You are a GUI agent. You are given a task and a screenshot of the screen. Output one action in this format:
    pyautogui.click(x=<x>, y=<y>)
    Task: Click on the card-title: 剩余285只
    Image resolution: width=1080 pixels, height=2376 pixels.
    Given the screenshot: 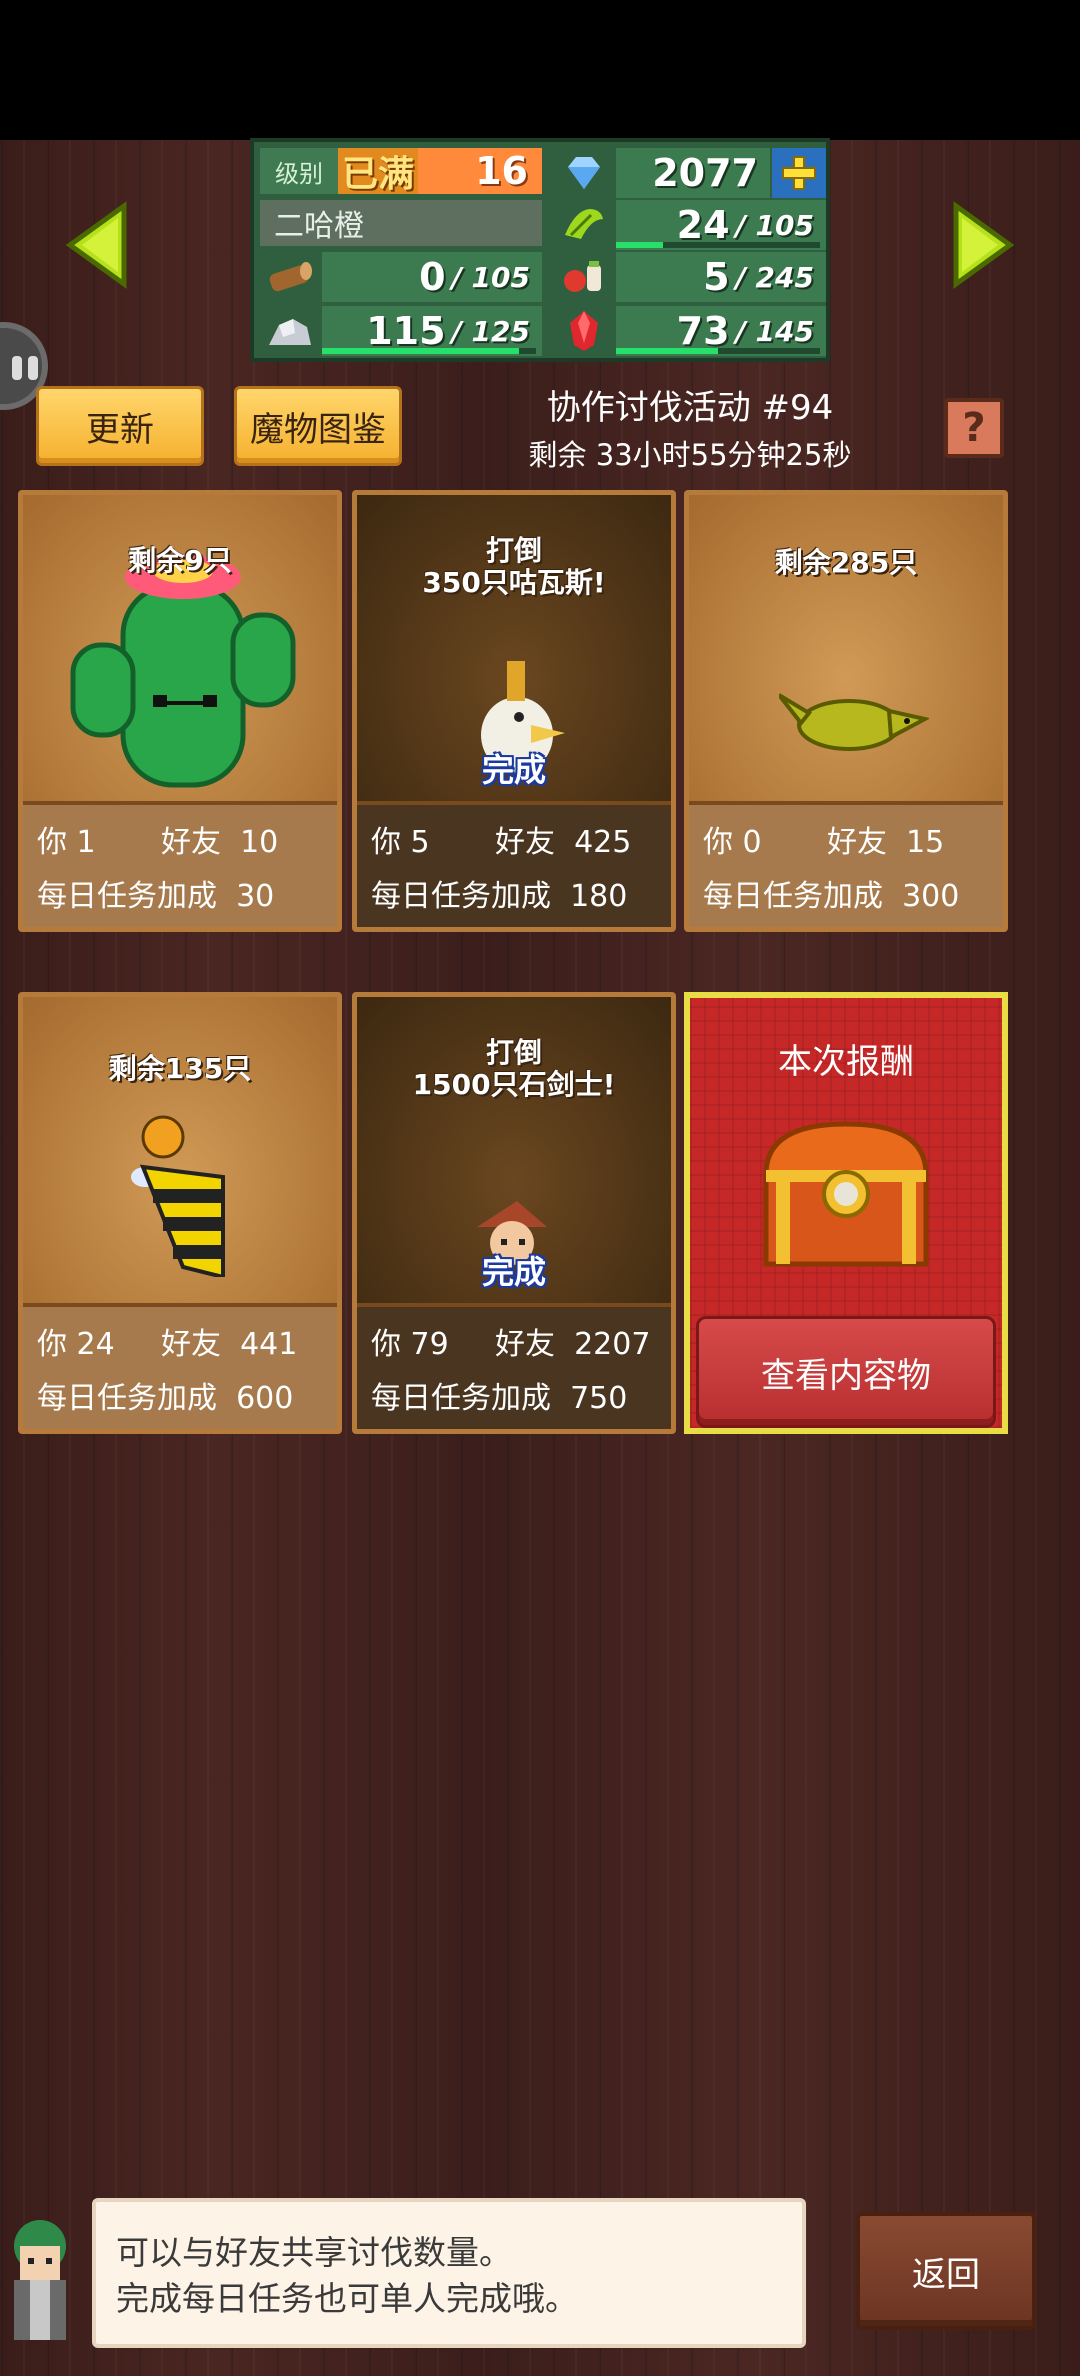 What is the action you would take?
    pyautogui.click(x=846, y=562)
    